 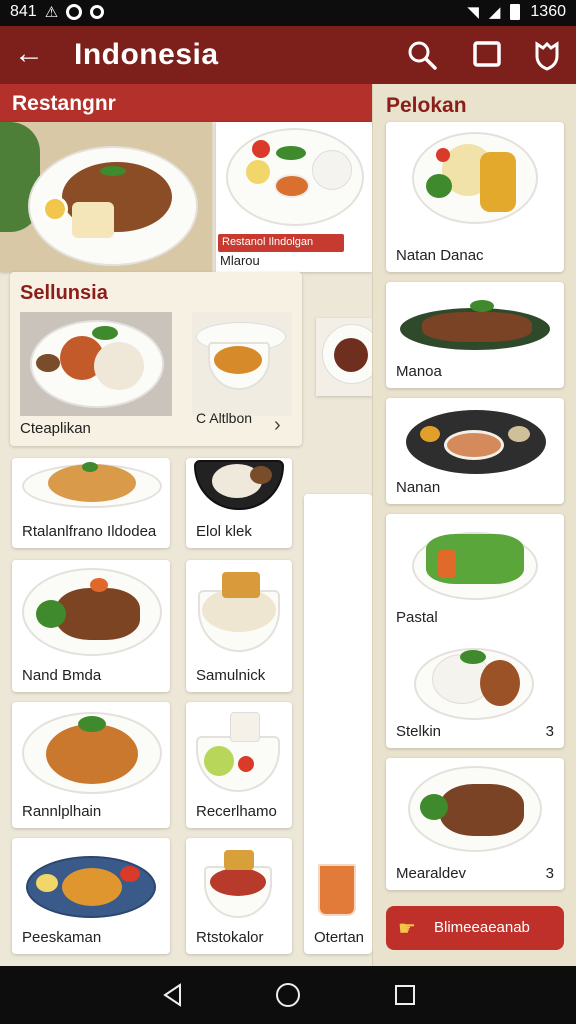 I want to click on dish-card-row1-left: Rtalanlfrano Ildodea, so click(x=91, y=503).